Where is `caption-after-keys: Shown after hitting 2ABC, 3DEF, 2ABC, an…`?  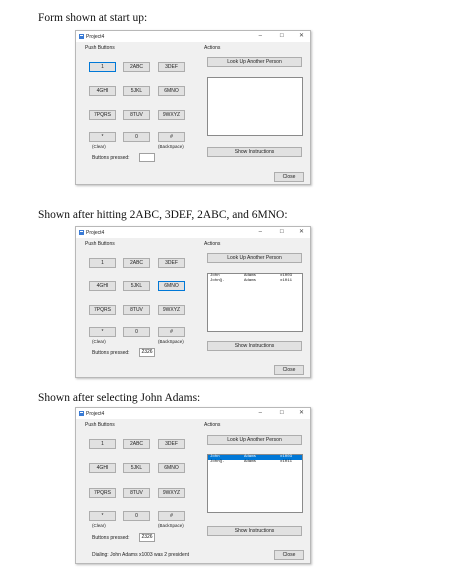
caption-after-keys: Shown after hitting 2ABC, 3DEF, 2ABC, an… is located at coordinates (163, 215).